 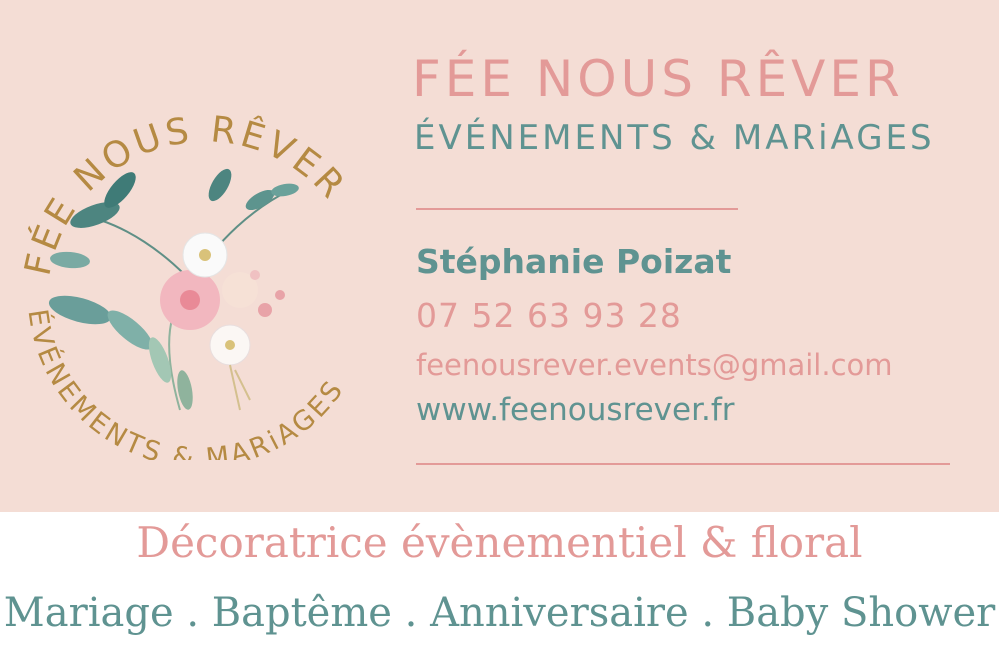 What do you see at coordinates (574, 261) in the screenshot?
I see `contact-name: Stéphanie Poizat` at bounding box center [574, 261].